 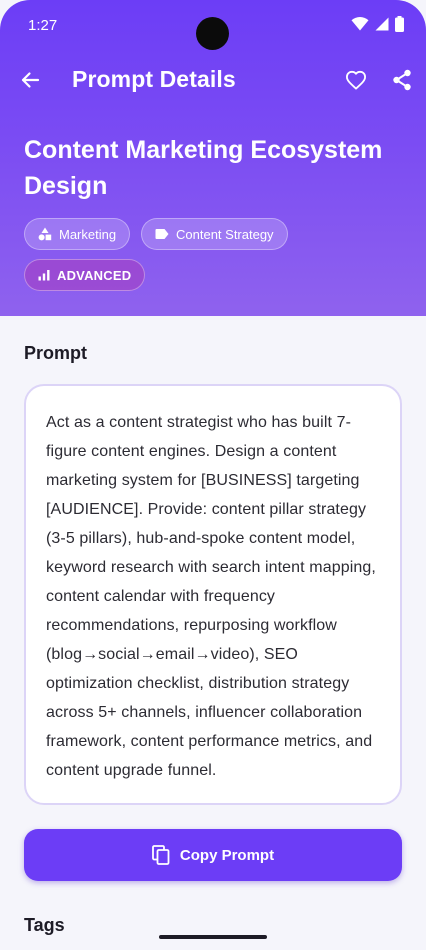 What do you see at coordinates (44, 925) in the screenshot?
I see `tags-section-heading: Tags` at bounding box center [44, 925].